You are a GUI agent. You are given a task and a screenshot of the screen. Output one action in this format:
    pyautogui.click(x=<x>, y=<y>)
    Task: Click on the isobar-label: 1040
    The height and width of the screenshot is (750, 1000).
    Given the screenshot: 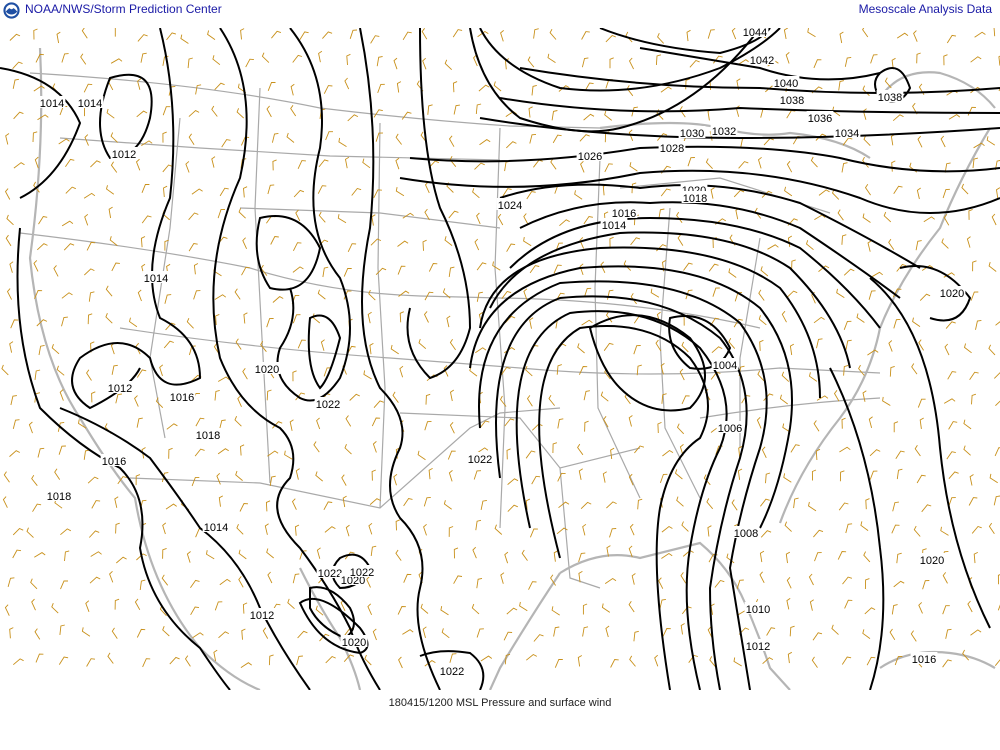 What is the action you would take?
    pyautogui.click(x=786, y=84)
    